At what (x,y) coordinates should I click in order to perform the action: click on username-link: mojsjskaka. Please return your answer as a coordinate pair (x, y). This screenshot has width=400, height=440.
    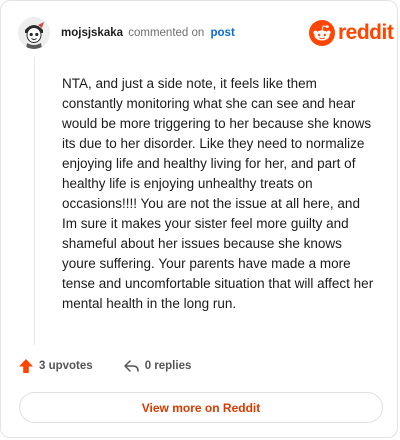
    Looking at the image, I should click on (92, 33).